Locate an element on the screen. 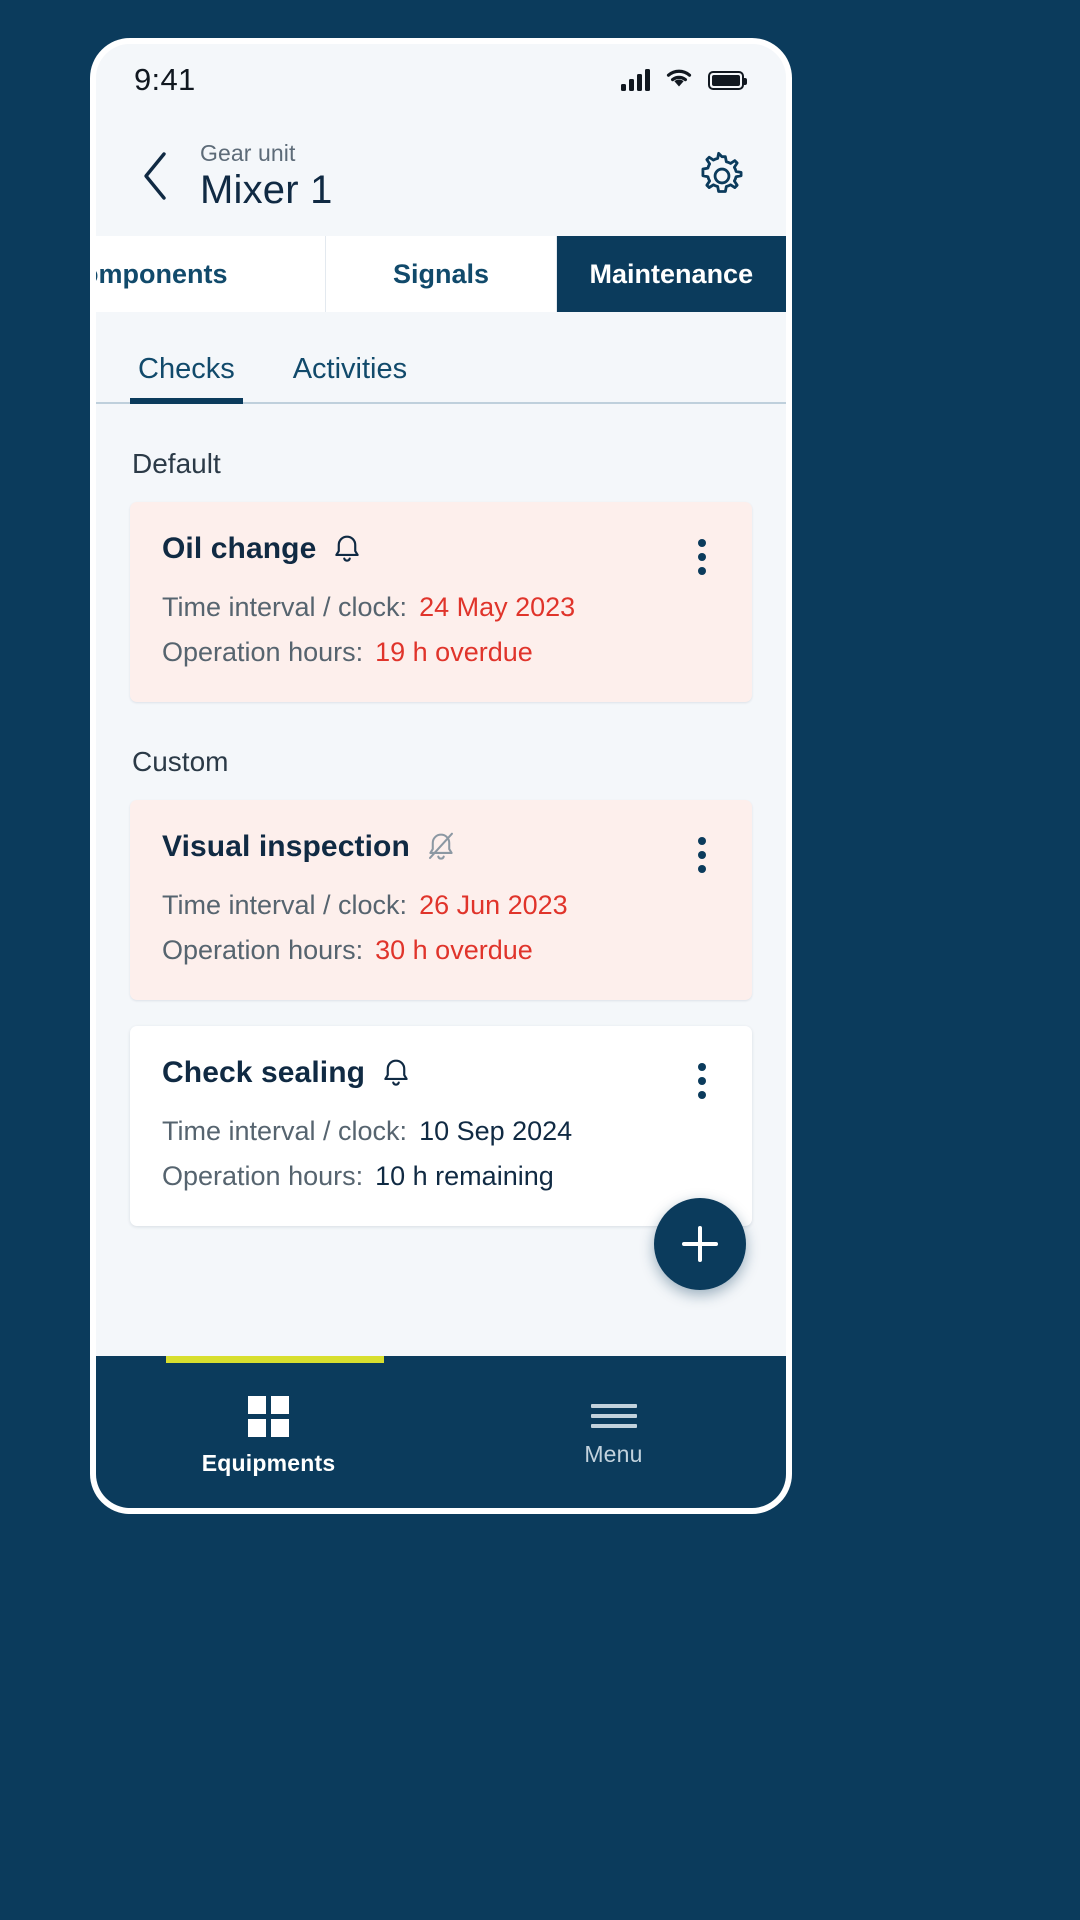 Image resolution: width=1080 pixels, height=1920 pixels. cellular-signal-icon is located at coordinates (635, 80).